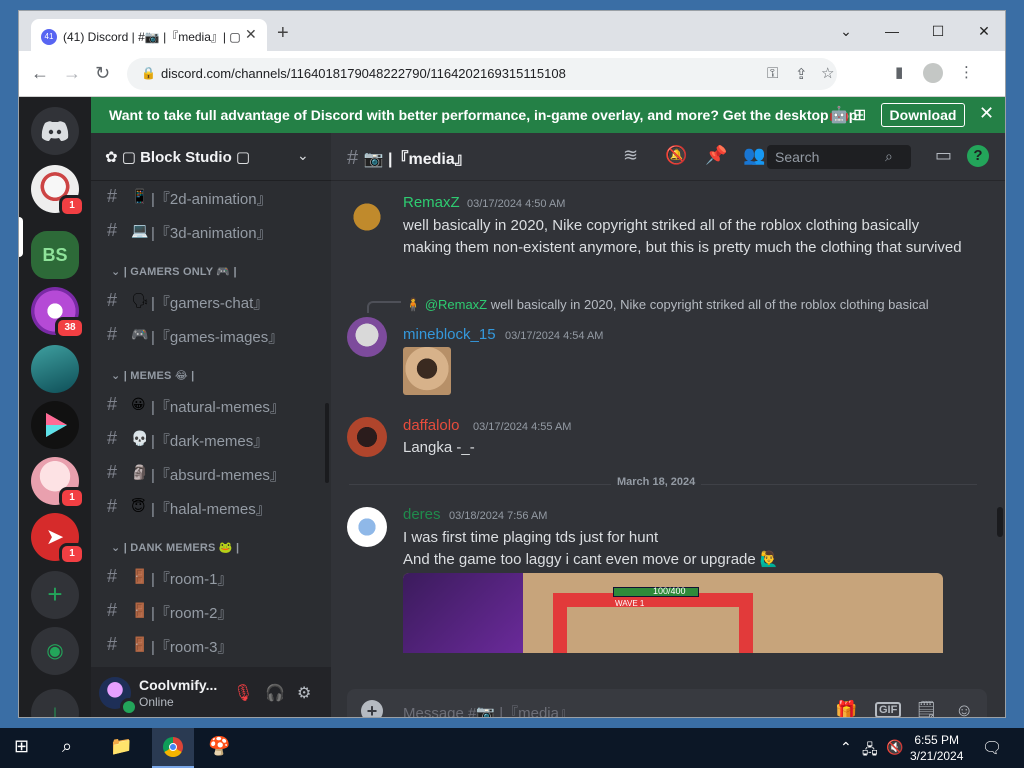  Describe the element at coordinates (211, 405) in the screenshot. I see `channel-item: # 😀 |『natural-memes』` at that location.